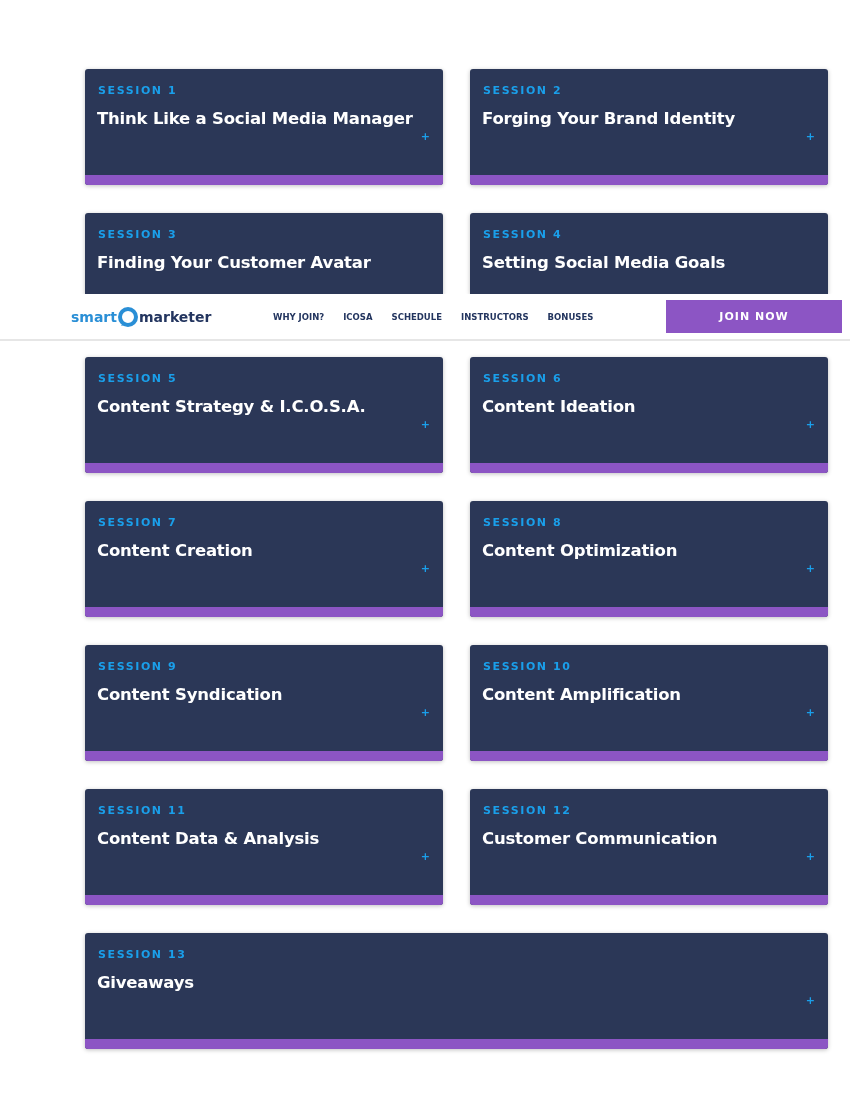 This screenshot has height=1119, width=850. What do you see at coordinates (528, 667) in the screenshot?
I see `session-number: SESSION 10` at bounding box center [528, 667].